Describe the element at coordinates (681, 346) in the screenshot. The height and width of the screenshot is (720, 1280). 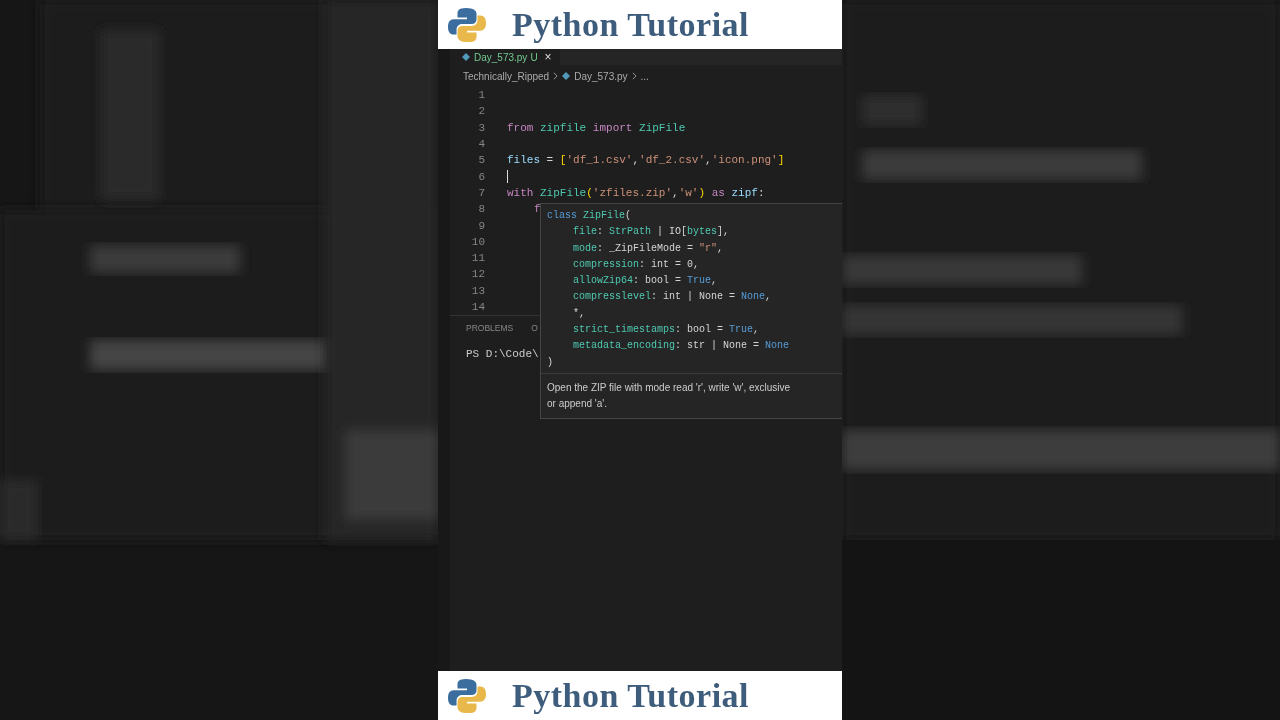
I see `signature-line: metadata_encoding: str | None = None` at that location.